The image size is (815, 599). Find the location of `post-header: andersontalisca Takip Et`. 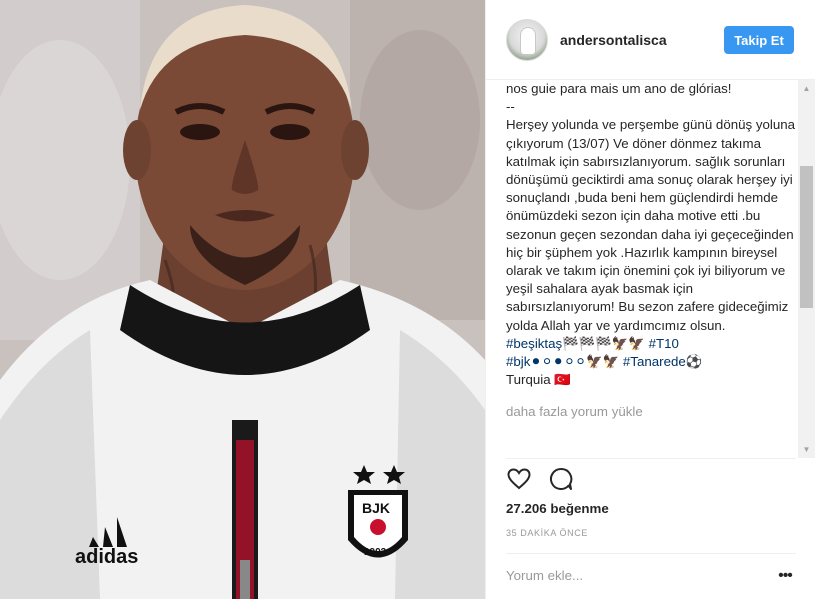

post-header: andersontalisca Takip Et is located at coordinates (650, 40).